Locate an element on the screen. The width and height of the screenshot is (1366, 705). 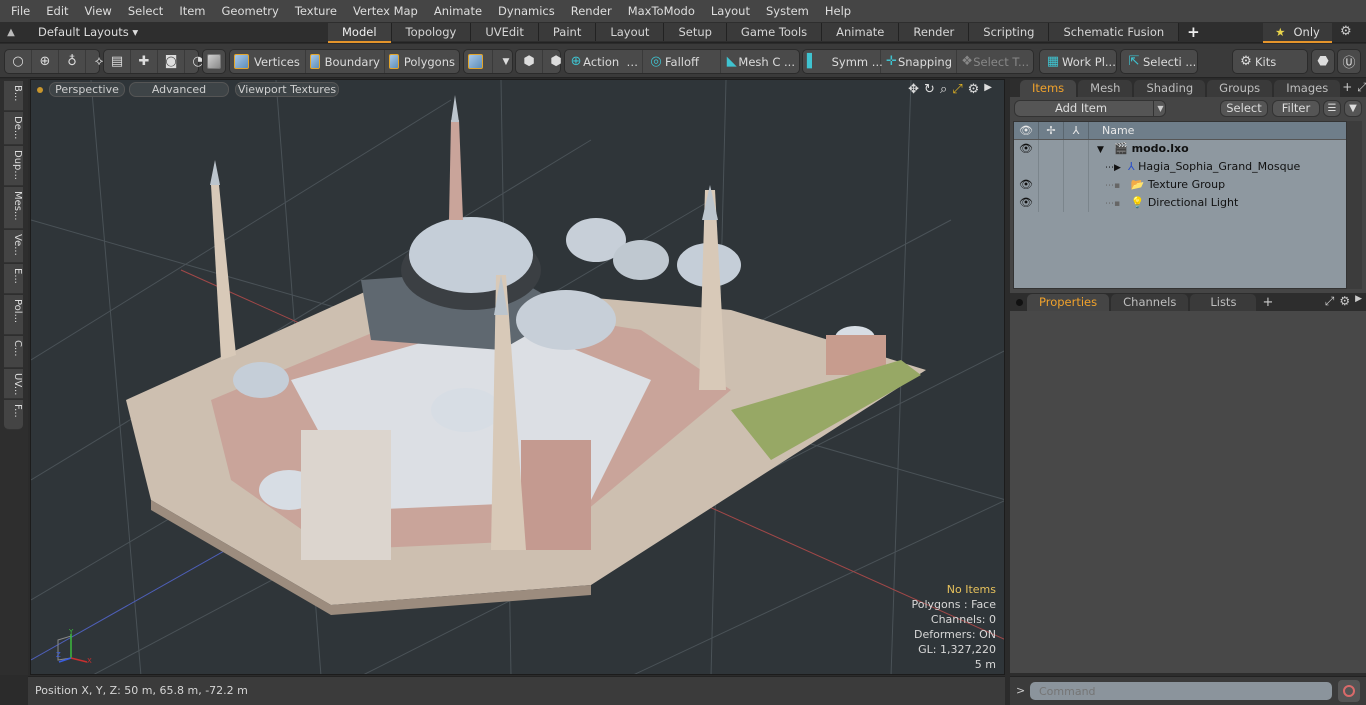
list-options-icon: ☰ is located at coordinates (1332, 108).